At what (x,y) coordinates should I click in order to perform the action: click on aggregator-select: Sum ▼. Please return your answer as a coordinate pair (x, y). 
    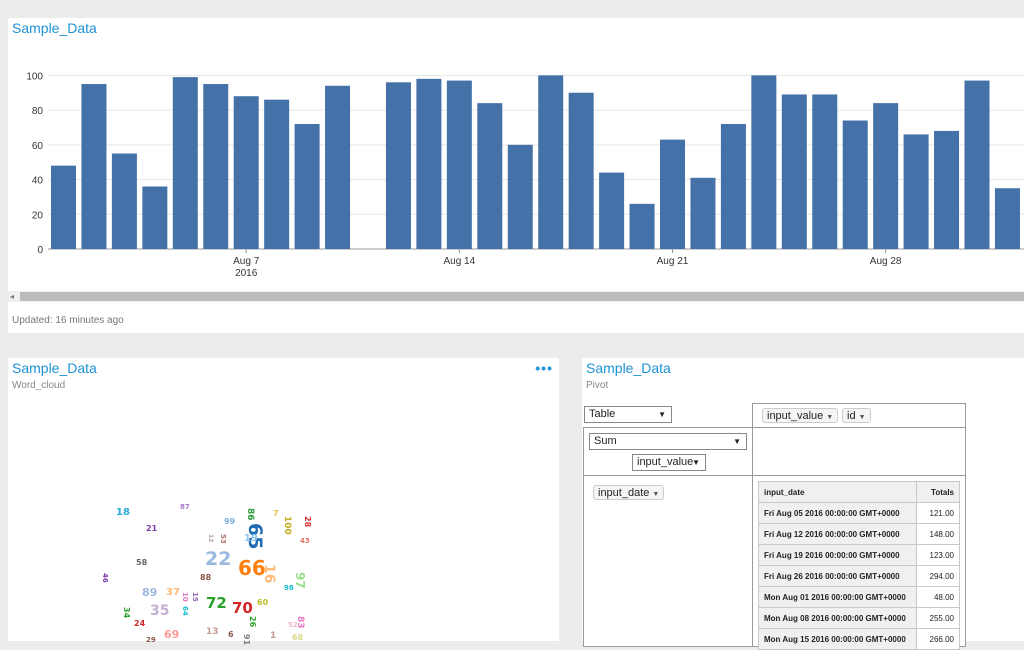
    Looking at the image, I should click on (668, 441).